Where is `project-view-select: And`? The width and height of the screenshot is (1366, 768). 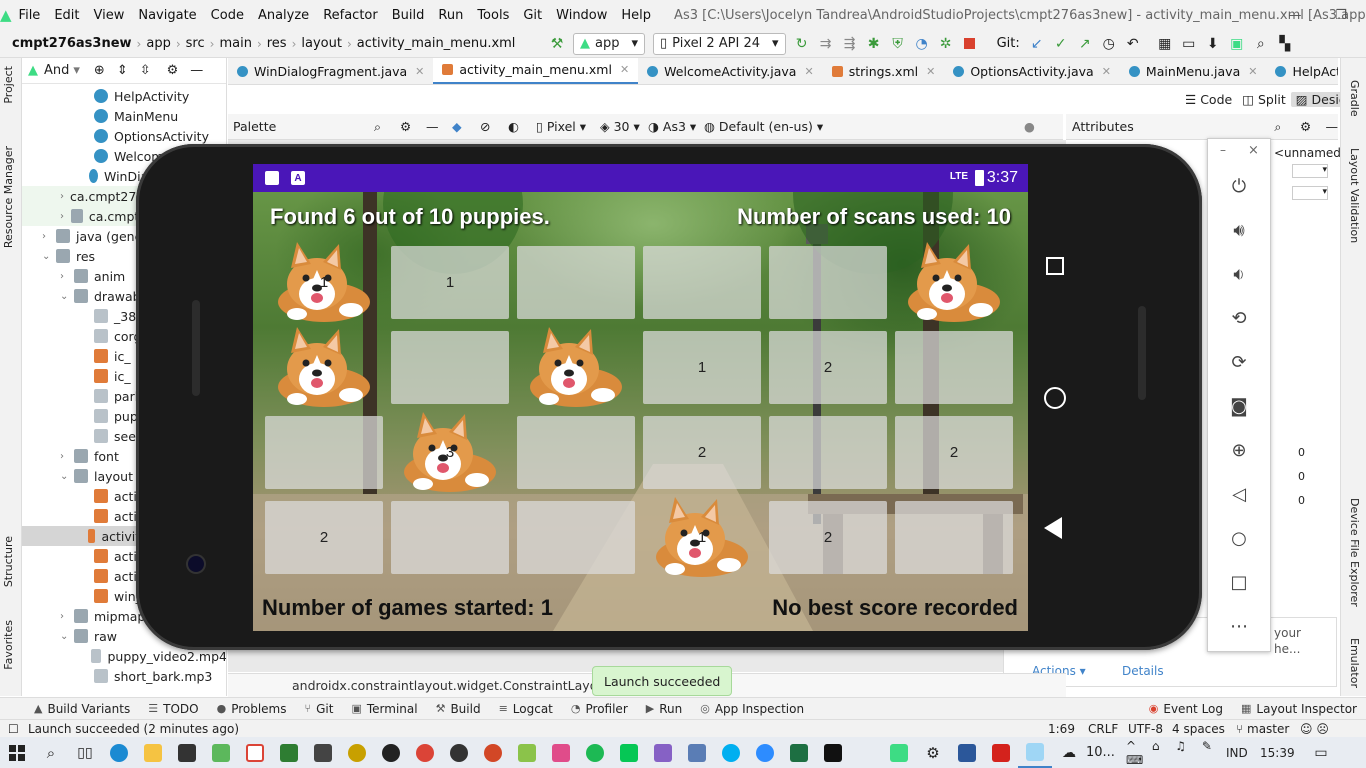 project-view-select: And is located at coordinates (56, 70).